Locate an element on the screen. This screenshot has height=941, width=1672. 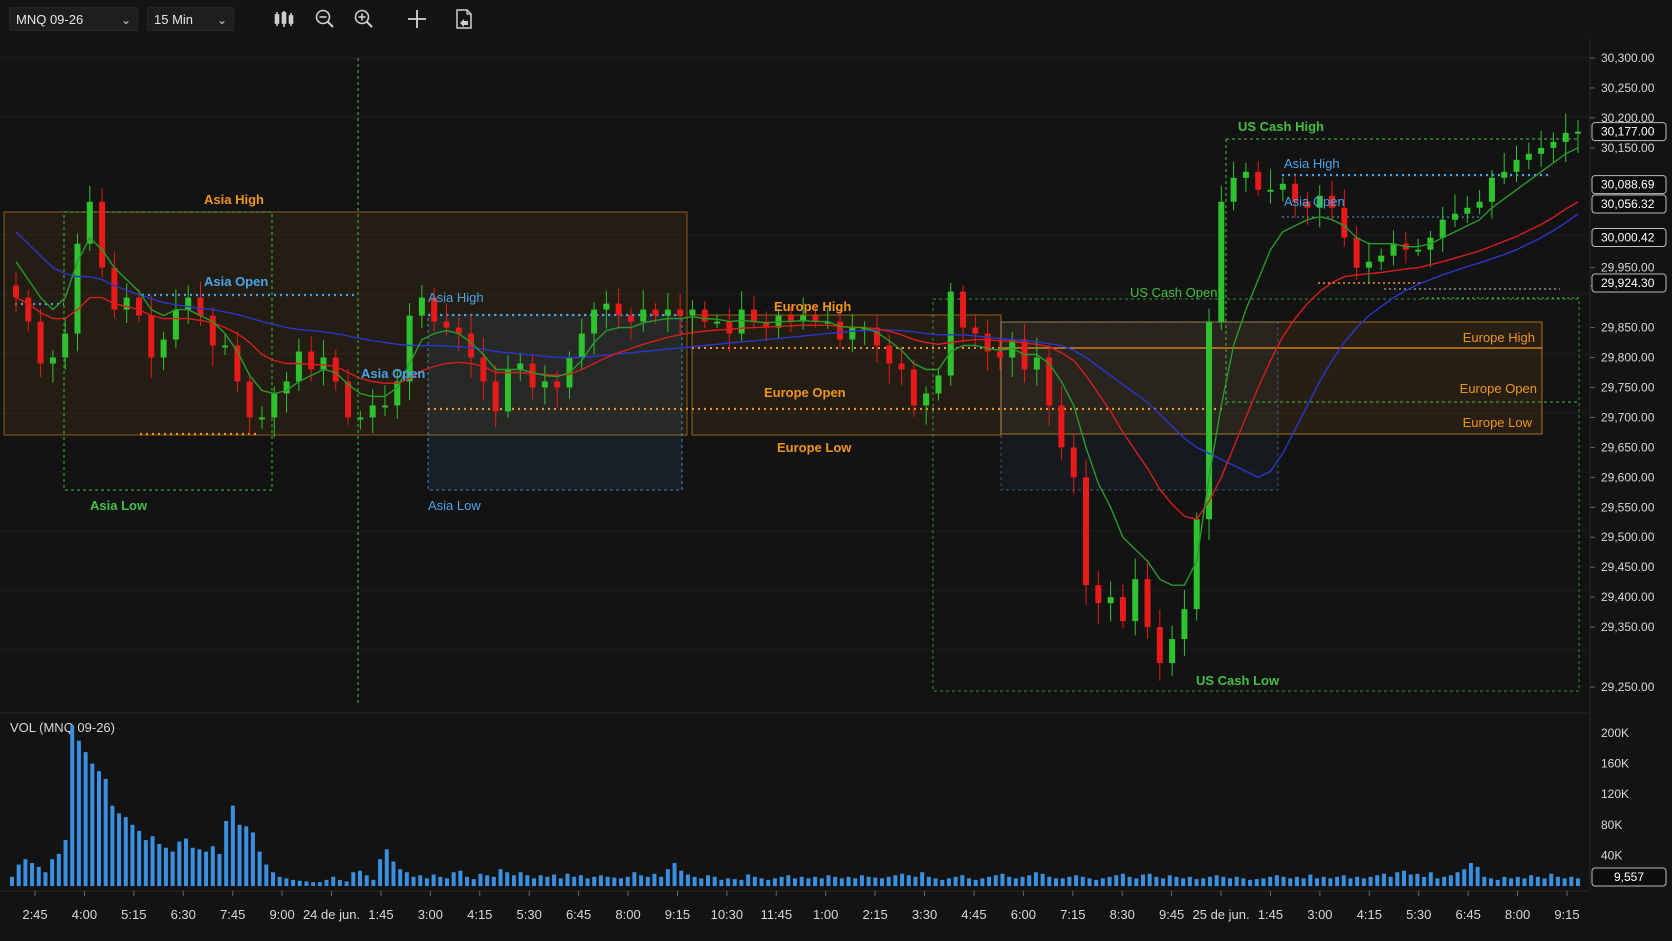
time-tick-label: 4:15 is located at coordinates (1369, 914).